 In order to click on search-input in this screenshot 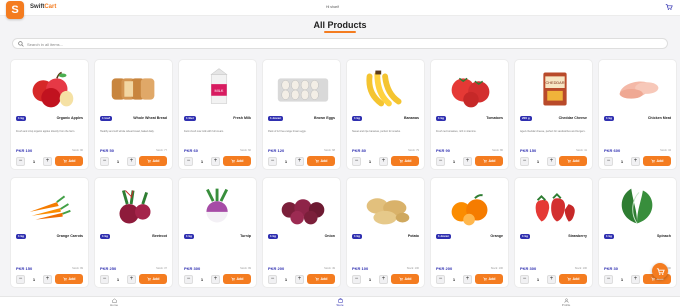, I will do `click(327, 44)`.